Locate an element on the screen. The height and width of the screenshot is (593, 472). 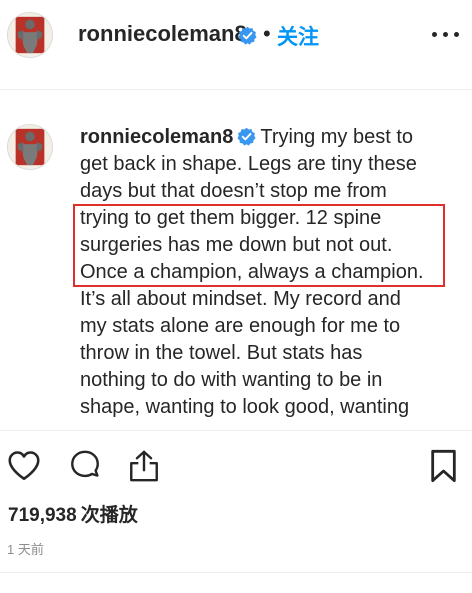
post-header: ronniecoleman8 • 关注 is located at coordinates (236, 36).